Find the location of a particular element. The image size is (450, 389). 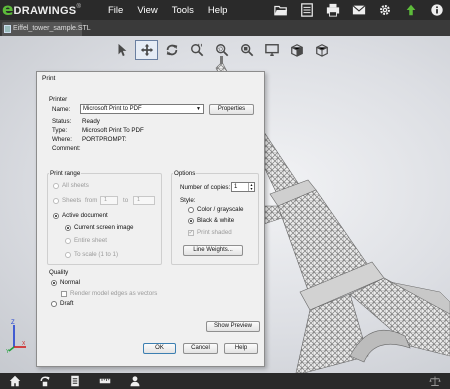

logo-text: DRAWINGS is located at coordinates (45, 11).